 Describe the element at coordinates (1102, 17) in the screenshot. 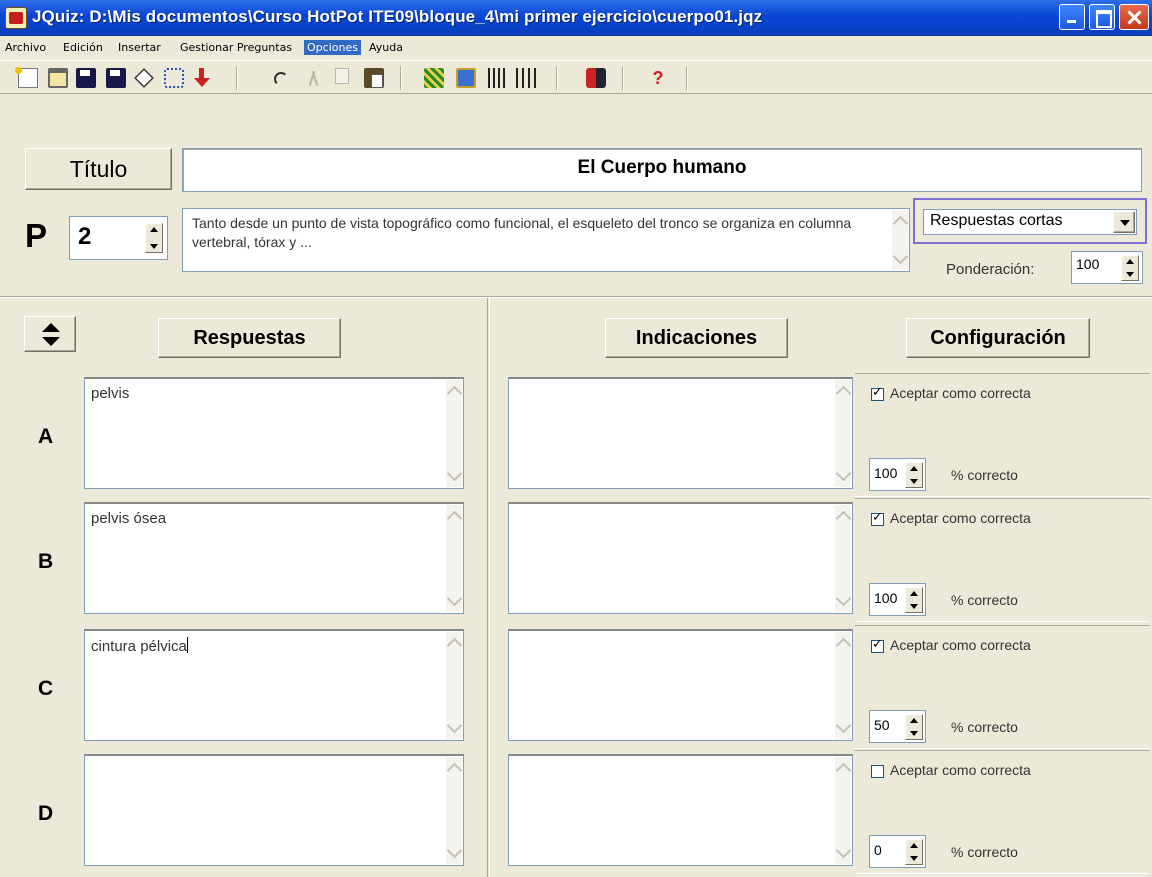

I see `maximize-button` at that location.